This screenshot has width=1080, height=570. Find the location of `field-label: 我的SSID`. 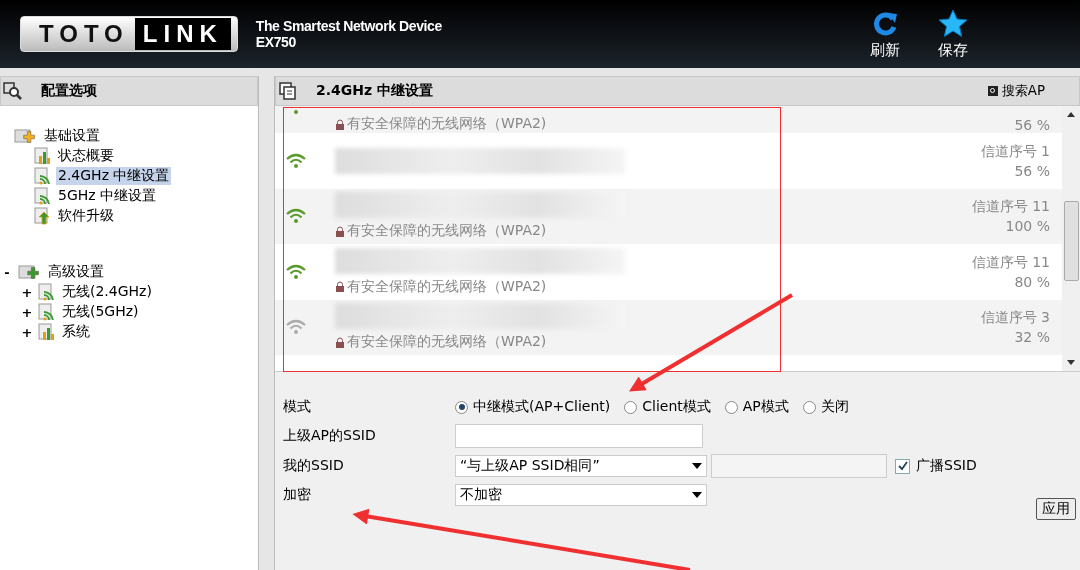

field-label: 我的SSID is located at coordinates (314, 465).